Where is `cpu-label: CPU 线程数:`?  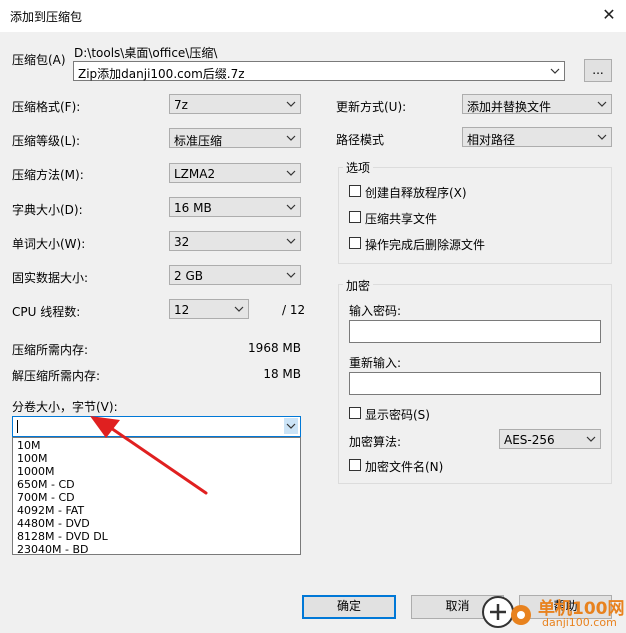
cpu-label: CPU 线程数: is located at coordinates (46, 312).